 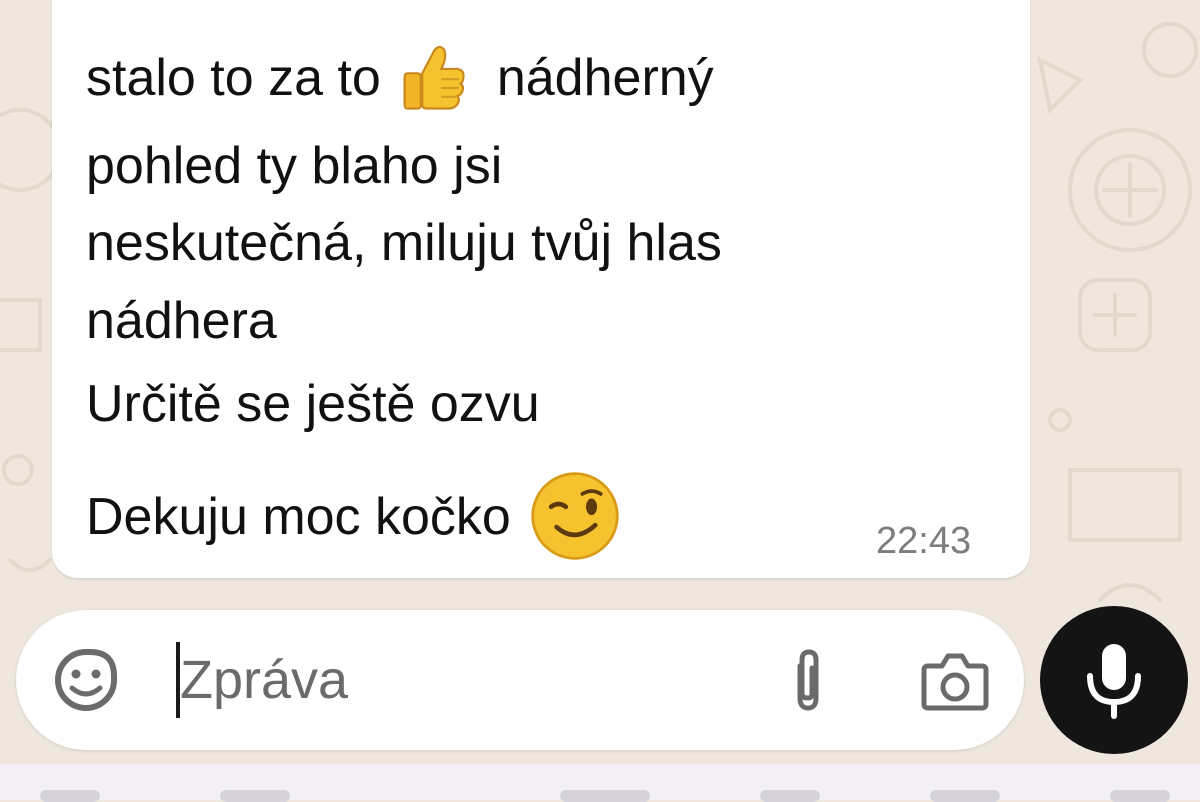 What do you see at coordinates (294, 166) in the screenshot?
I see `message-line: pohled ty blaho jsi` at bounding box center [294, 166].